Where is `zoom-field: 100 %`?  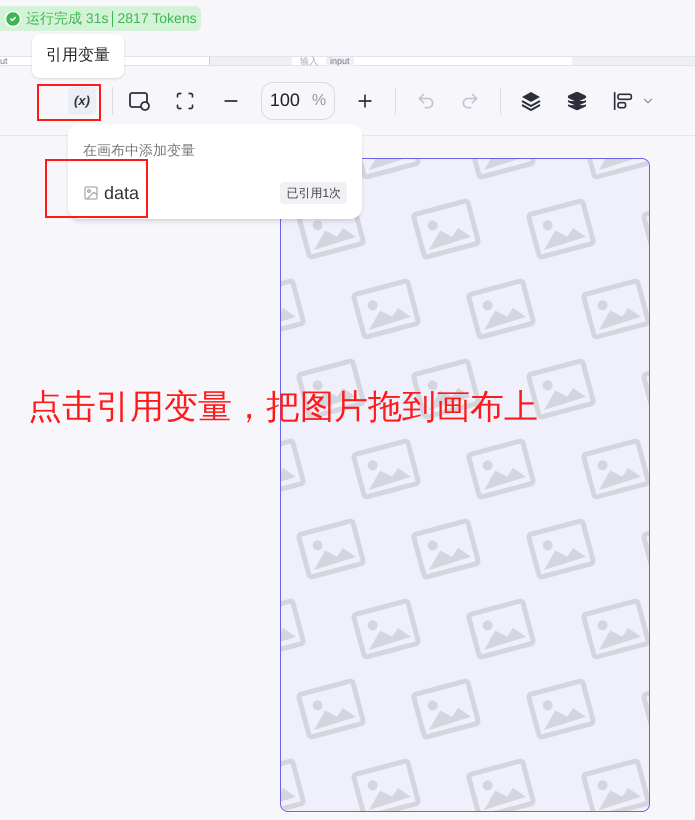 zoom-field: 100 % is located at coordinates (298, 101).